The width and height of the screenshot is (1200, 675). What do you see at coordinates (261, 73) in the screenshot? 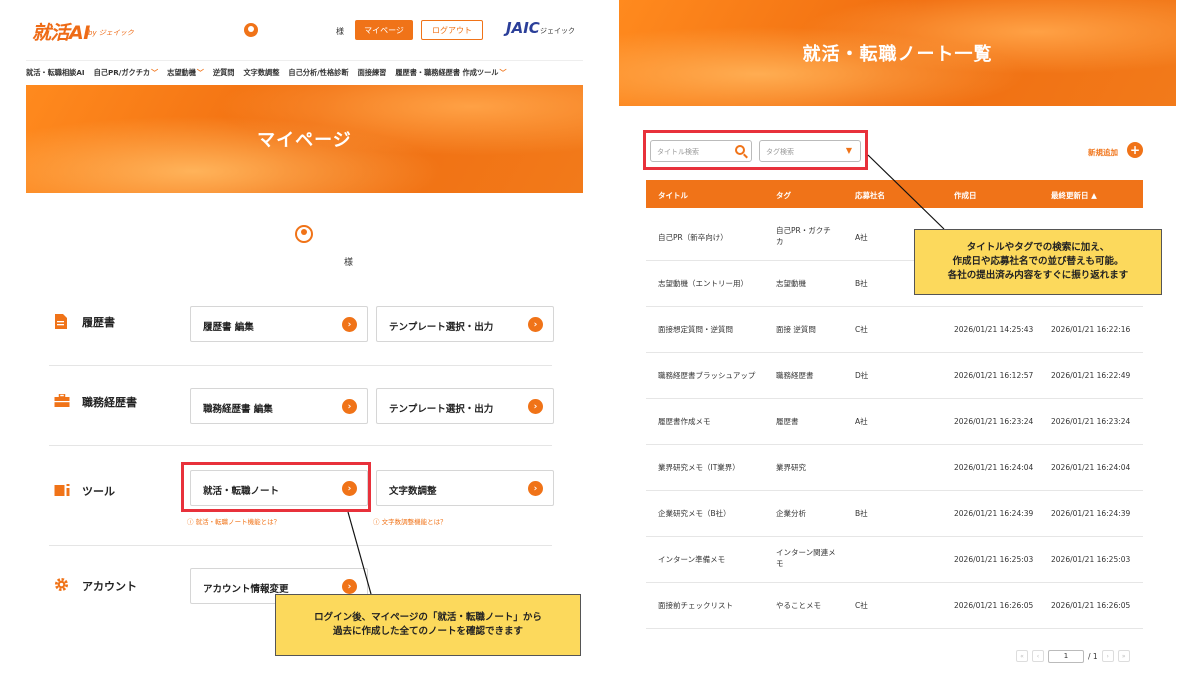
I see `nav-item-char-adjust: 文字数調整` at bounding box center [261, 73].